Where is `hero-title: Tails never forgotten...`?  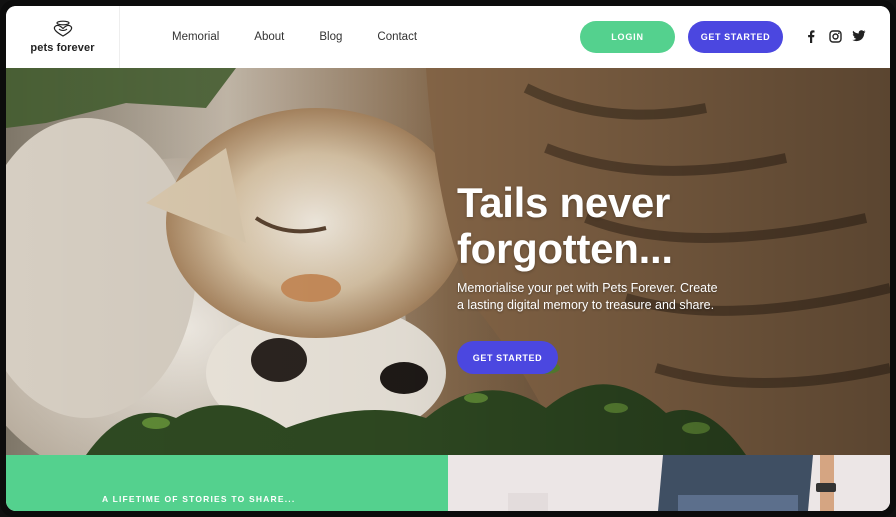 hero-title: Tails never forgotten... is located at coordinates (565, 226).